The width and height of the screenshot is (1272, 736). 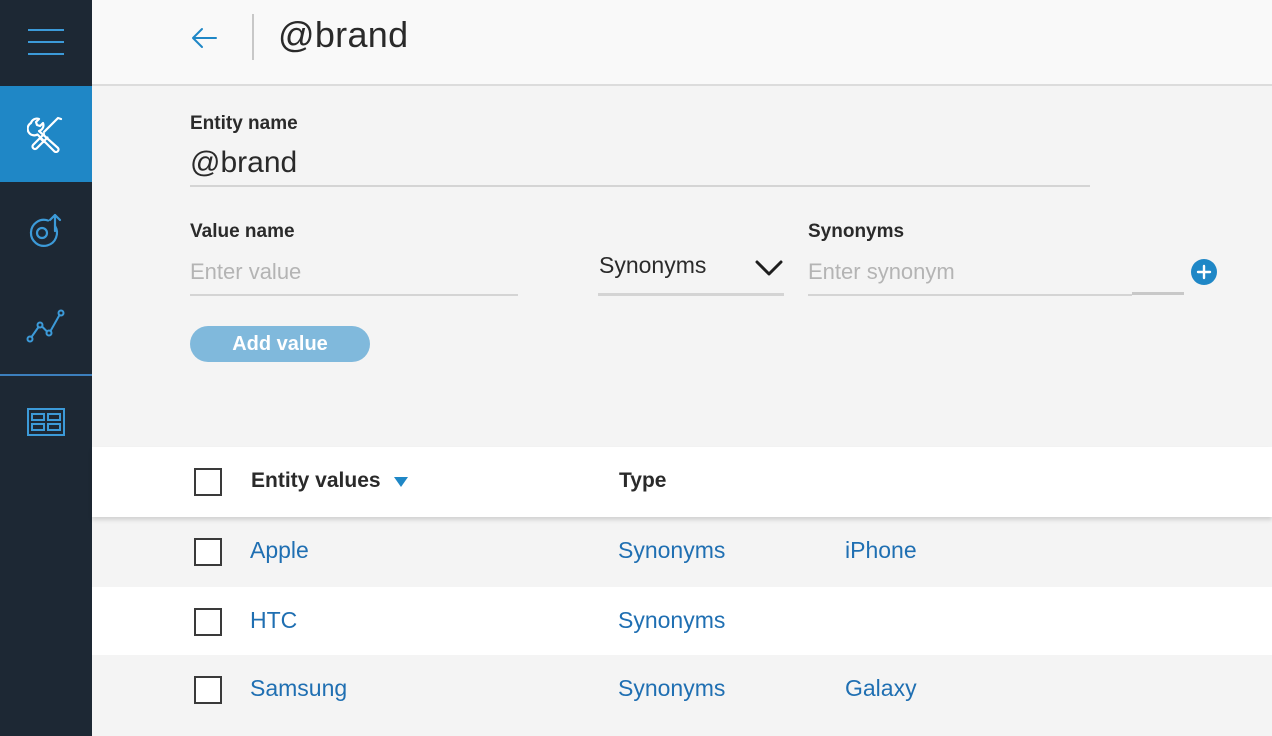 I want to click on table-grid-icon, so click(x=46, y=422).